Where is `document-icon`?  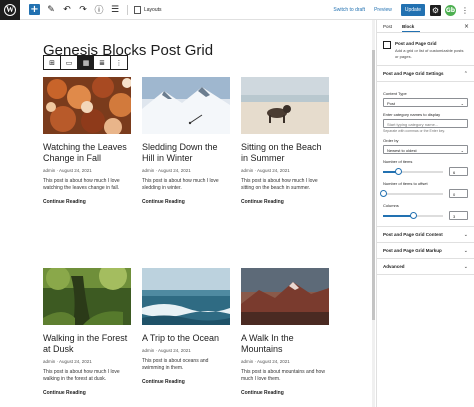
document-icon is located at coordinates (137, 9).